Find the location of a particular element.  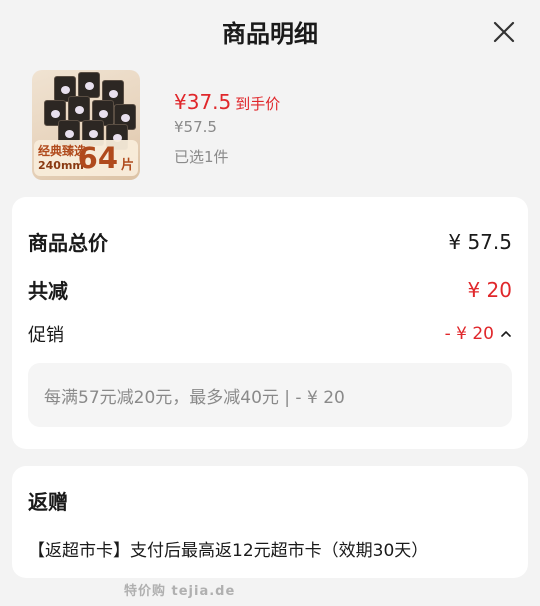

gift-title: 返赠 is located at coordinates (48, 502).